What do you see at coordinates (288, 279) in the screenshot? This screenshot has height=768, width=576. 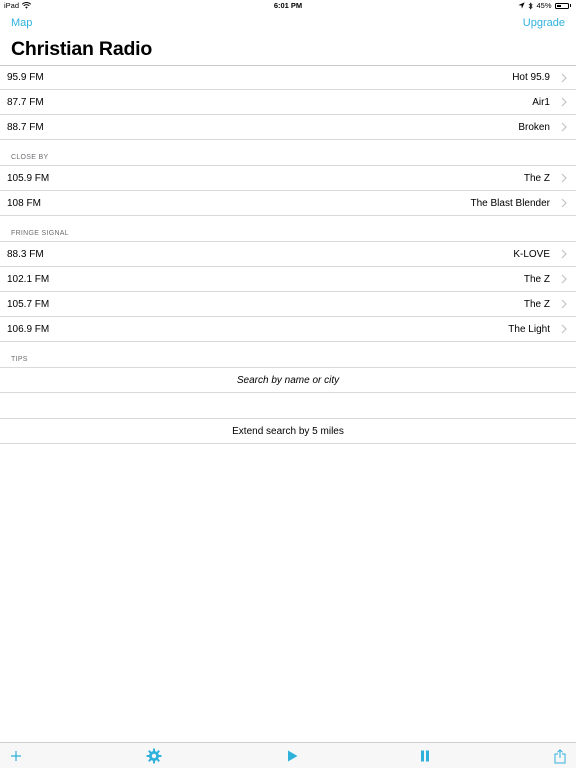 I see `station-row: 102.1 FM The Z` at bounding box center [288, 279].